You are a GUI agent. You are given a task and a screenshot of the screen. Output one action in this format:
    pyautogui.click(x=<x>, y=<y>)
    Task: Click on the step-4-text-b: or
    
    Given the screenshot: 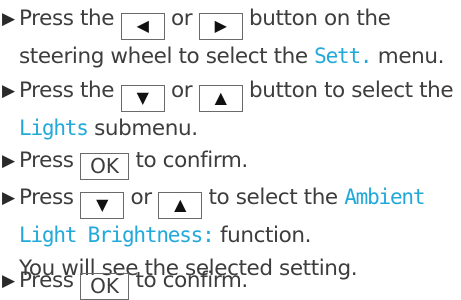 What is the action you would take?
    pyautogui.click(x=141, y=197)
    